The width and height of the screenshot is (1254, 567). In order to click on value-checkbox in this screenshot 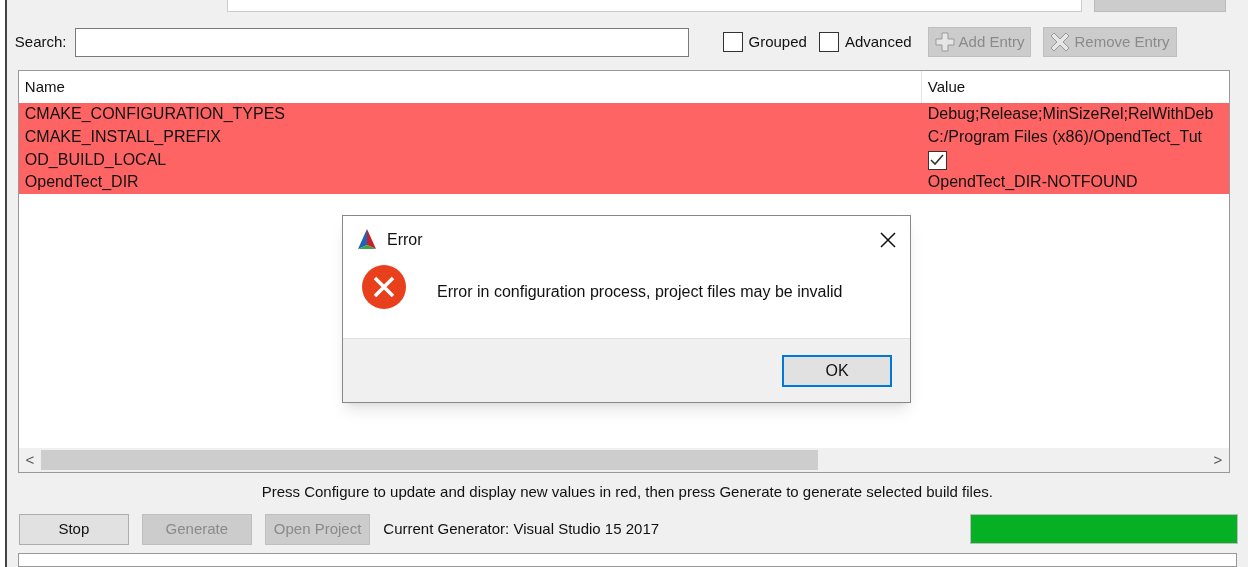, I will do `click(937, 160)`.